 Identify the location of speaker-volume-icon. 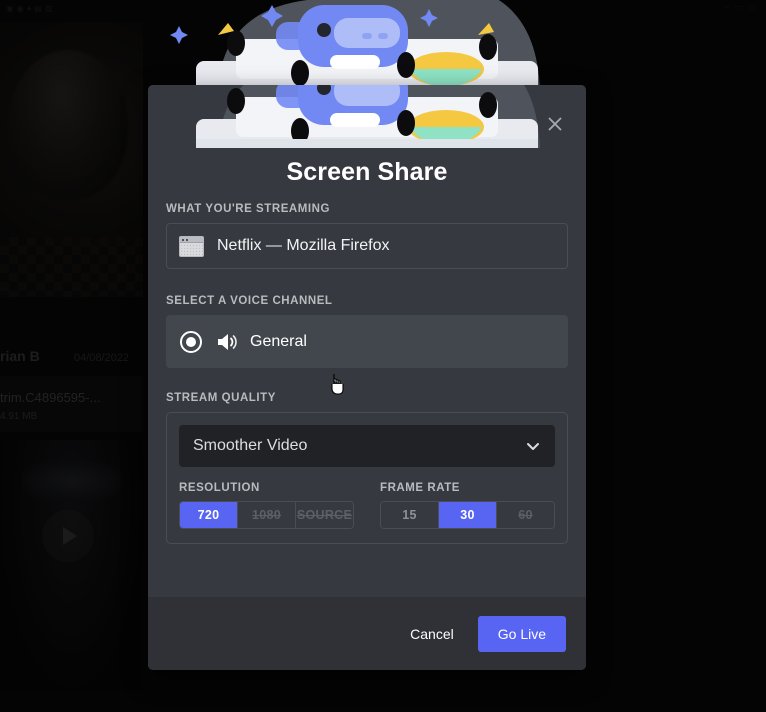
(227, 341).